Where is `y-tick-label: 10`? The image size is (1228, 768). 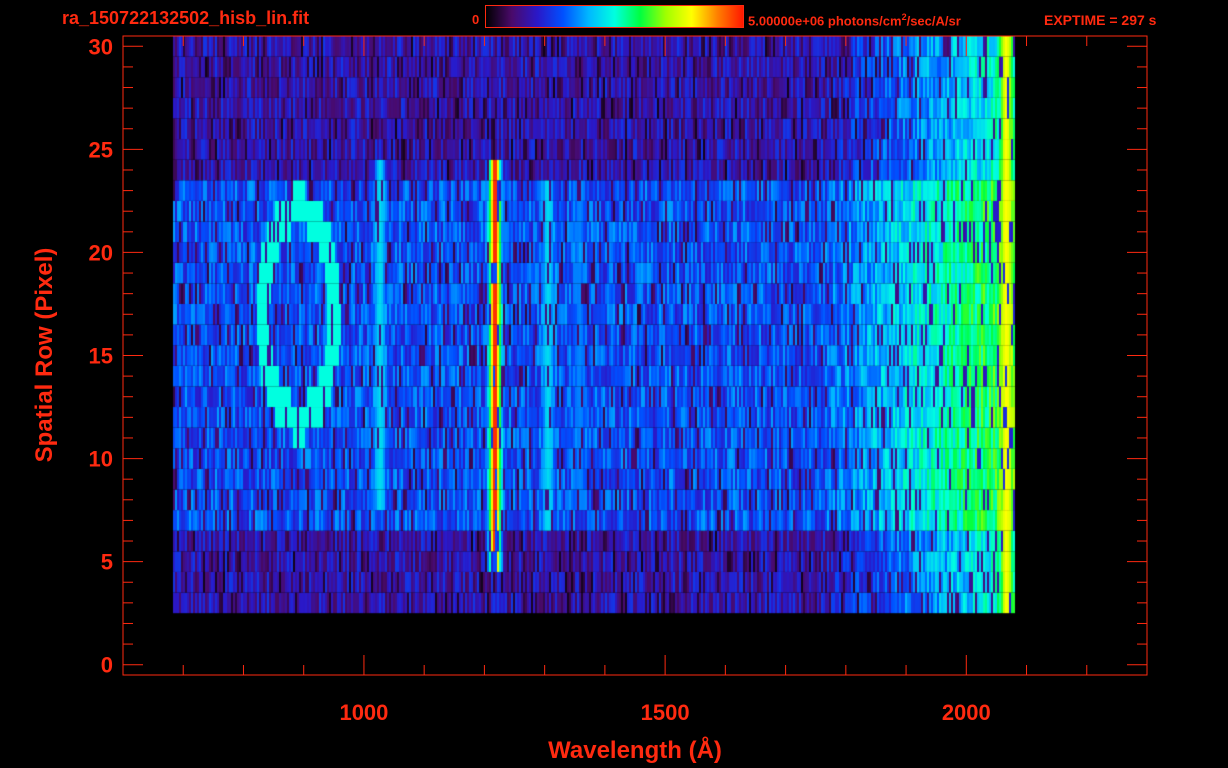
y-tick-label: 10 is located at coordinates (101, 459).